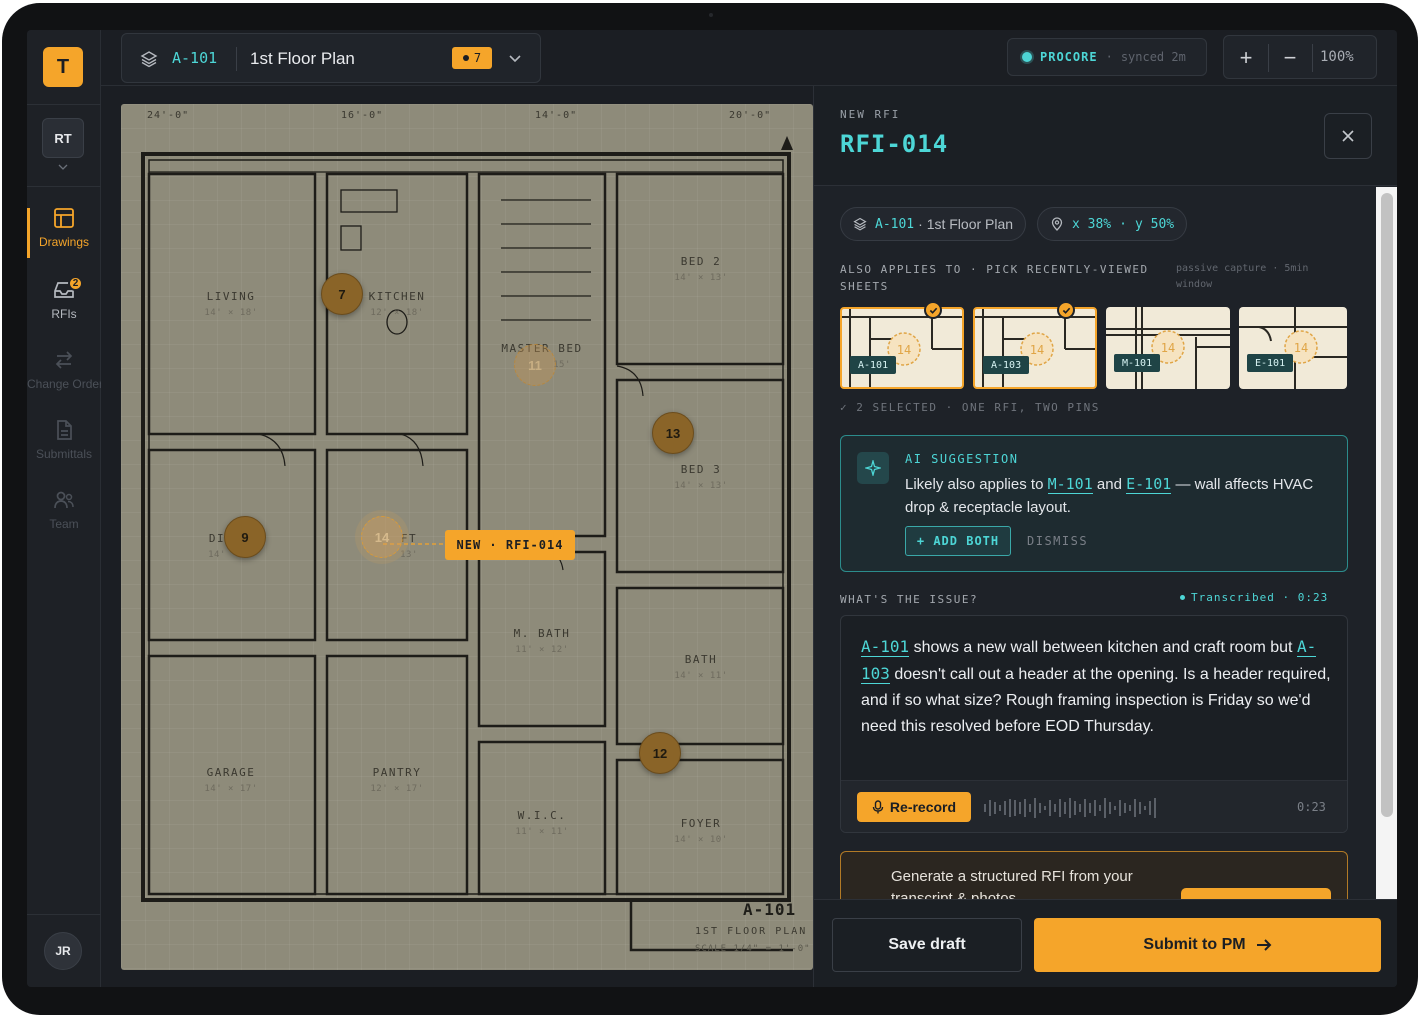  I want to click on sync-status: PROCORE · synced 2m, so click(1107, 57).